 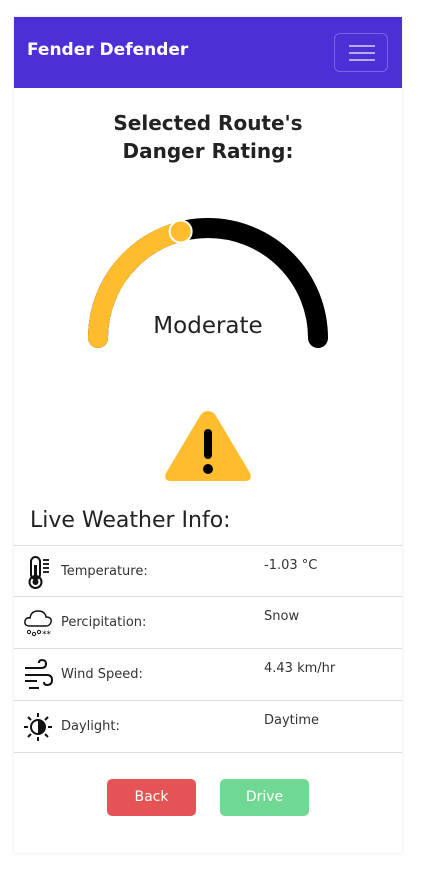 I want to click on temperature-value: -1.03 °C, so click(x=291, y=565).